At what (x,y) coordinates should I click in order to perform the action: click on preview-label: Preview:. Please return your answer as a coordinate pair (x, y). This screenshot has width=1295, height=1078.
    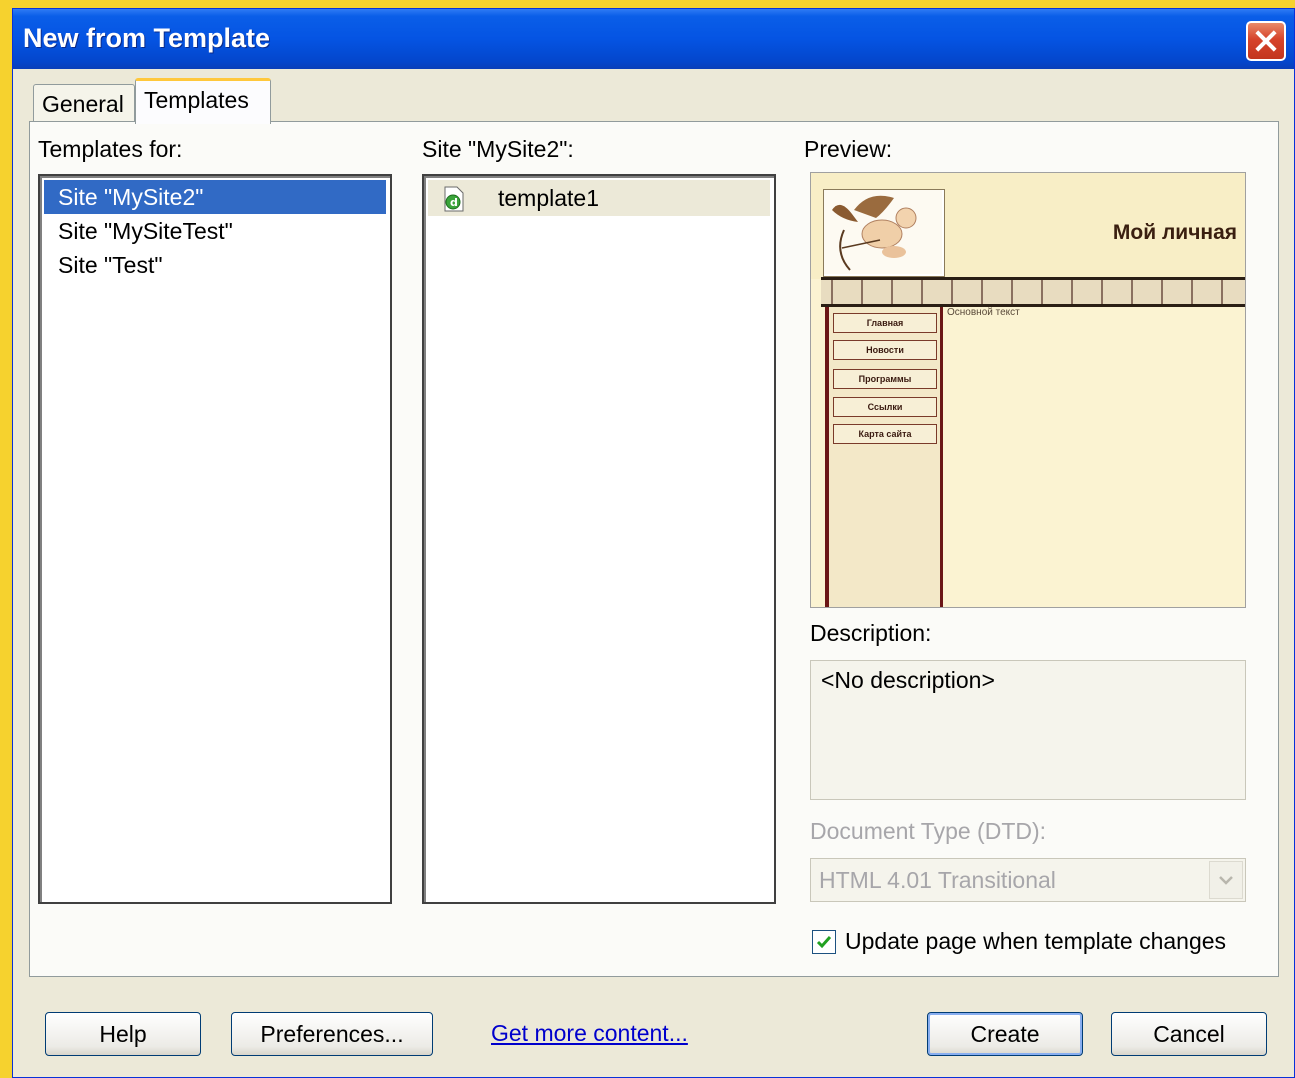
    Looking at the image, I should click on (848, 149).